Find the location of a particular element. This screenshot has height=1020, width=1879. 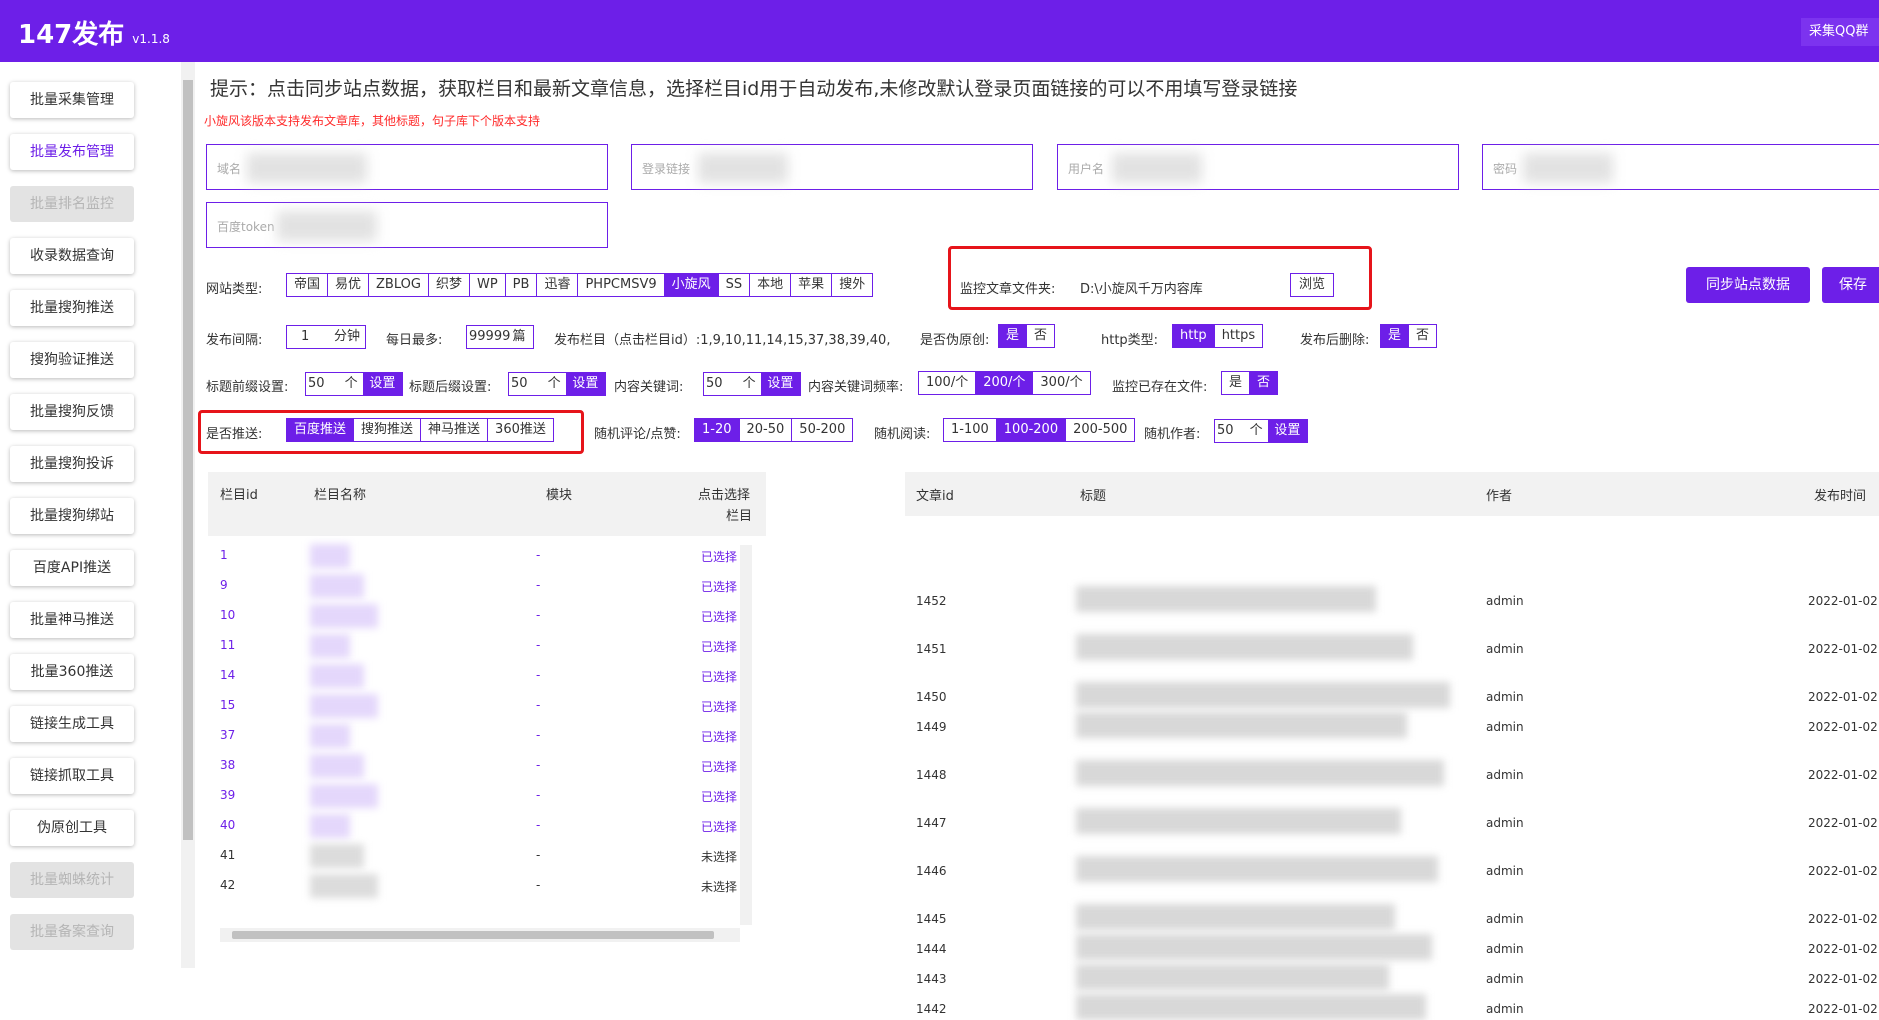

prefix-input: 50 个设置 is located at coordinates (354, 384).